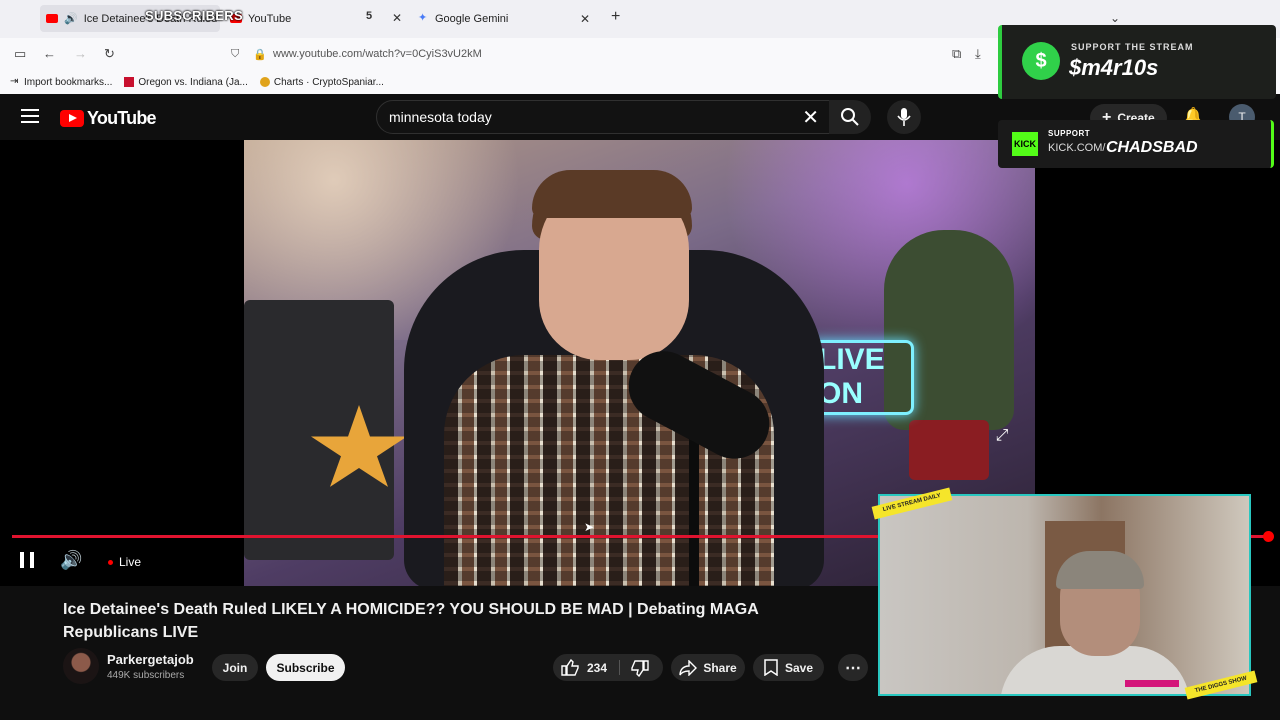  Describe the element at coordinates (129, 82) in the screenshot. I see `espn-icon` at that location.